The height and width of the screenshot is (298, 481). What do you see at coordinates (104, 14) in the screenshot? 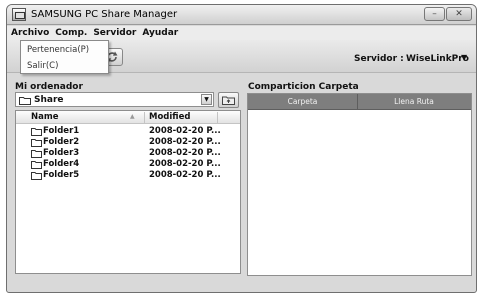
I see `window-title: SAMSUNG PC Share Manager` at bounding box center [104, 14].